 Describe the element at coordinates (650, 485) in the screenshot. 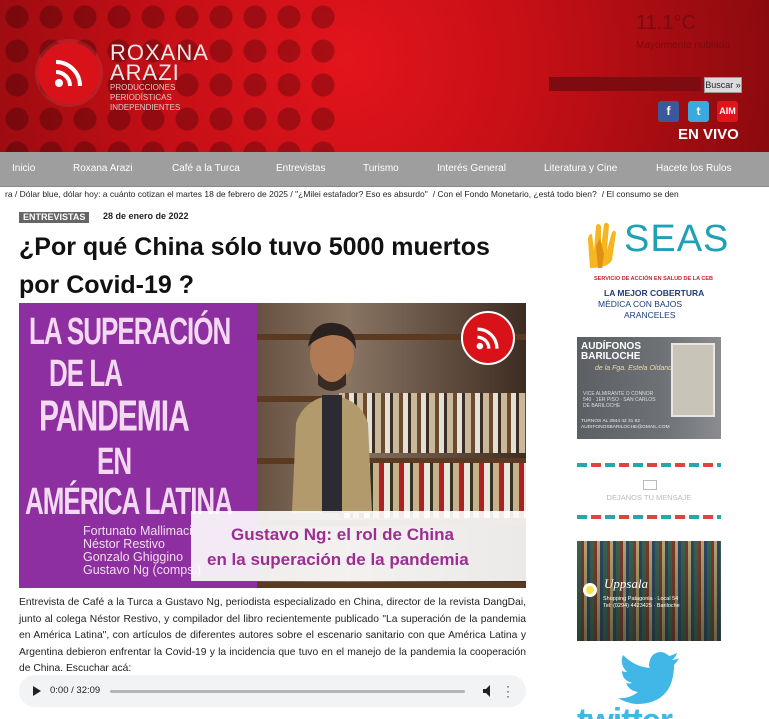

I see `envelope-icon` at that location.